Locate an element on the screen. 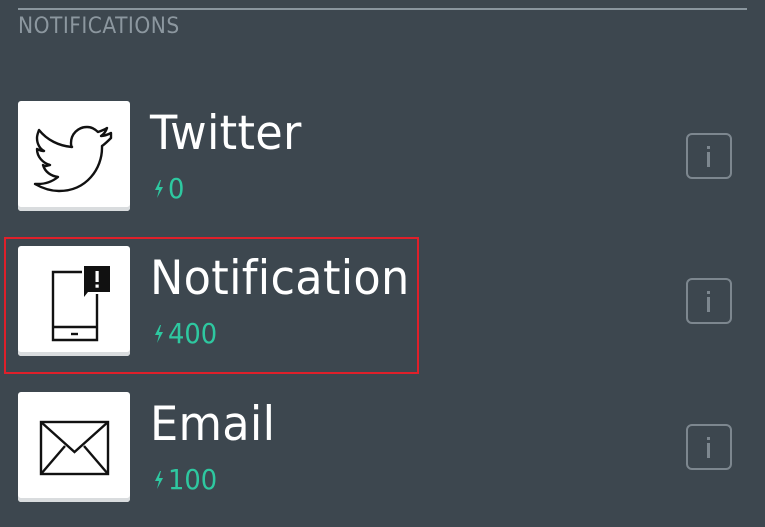  energy-cost-value: 100 is located at coordinates (193, 479).